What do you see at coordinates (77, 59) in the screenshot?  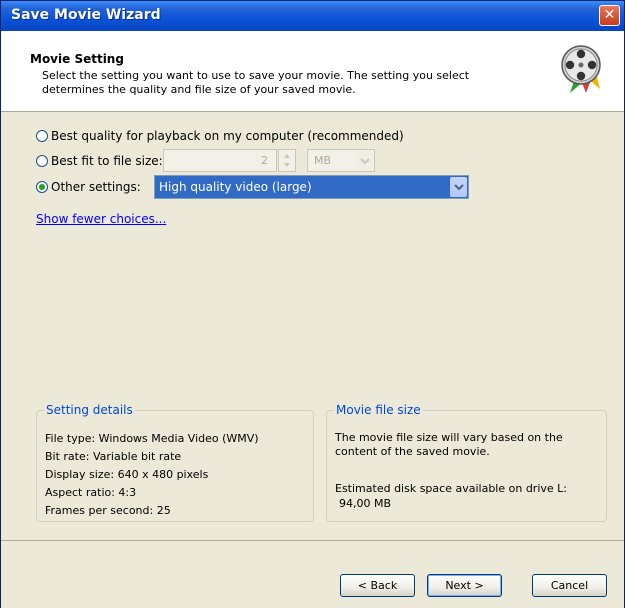 I see `page-title: Movie Setting` at bounding box center [77, 59].